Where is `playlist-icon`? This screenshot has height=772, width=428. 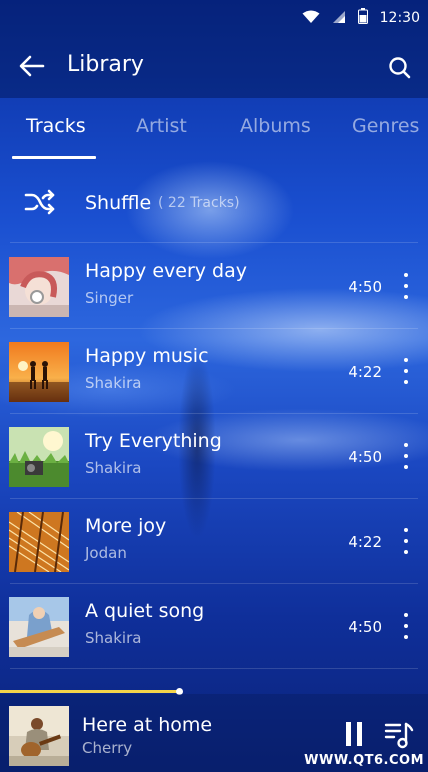
playlist-icon is located at coordinates (399, 735).